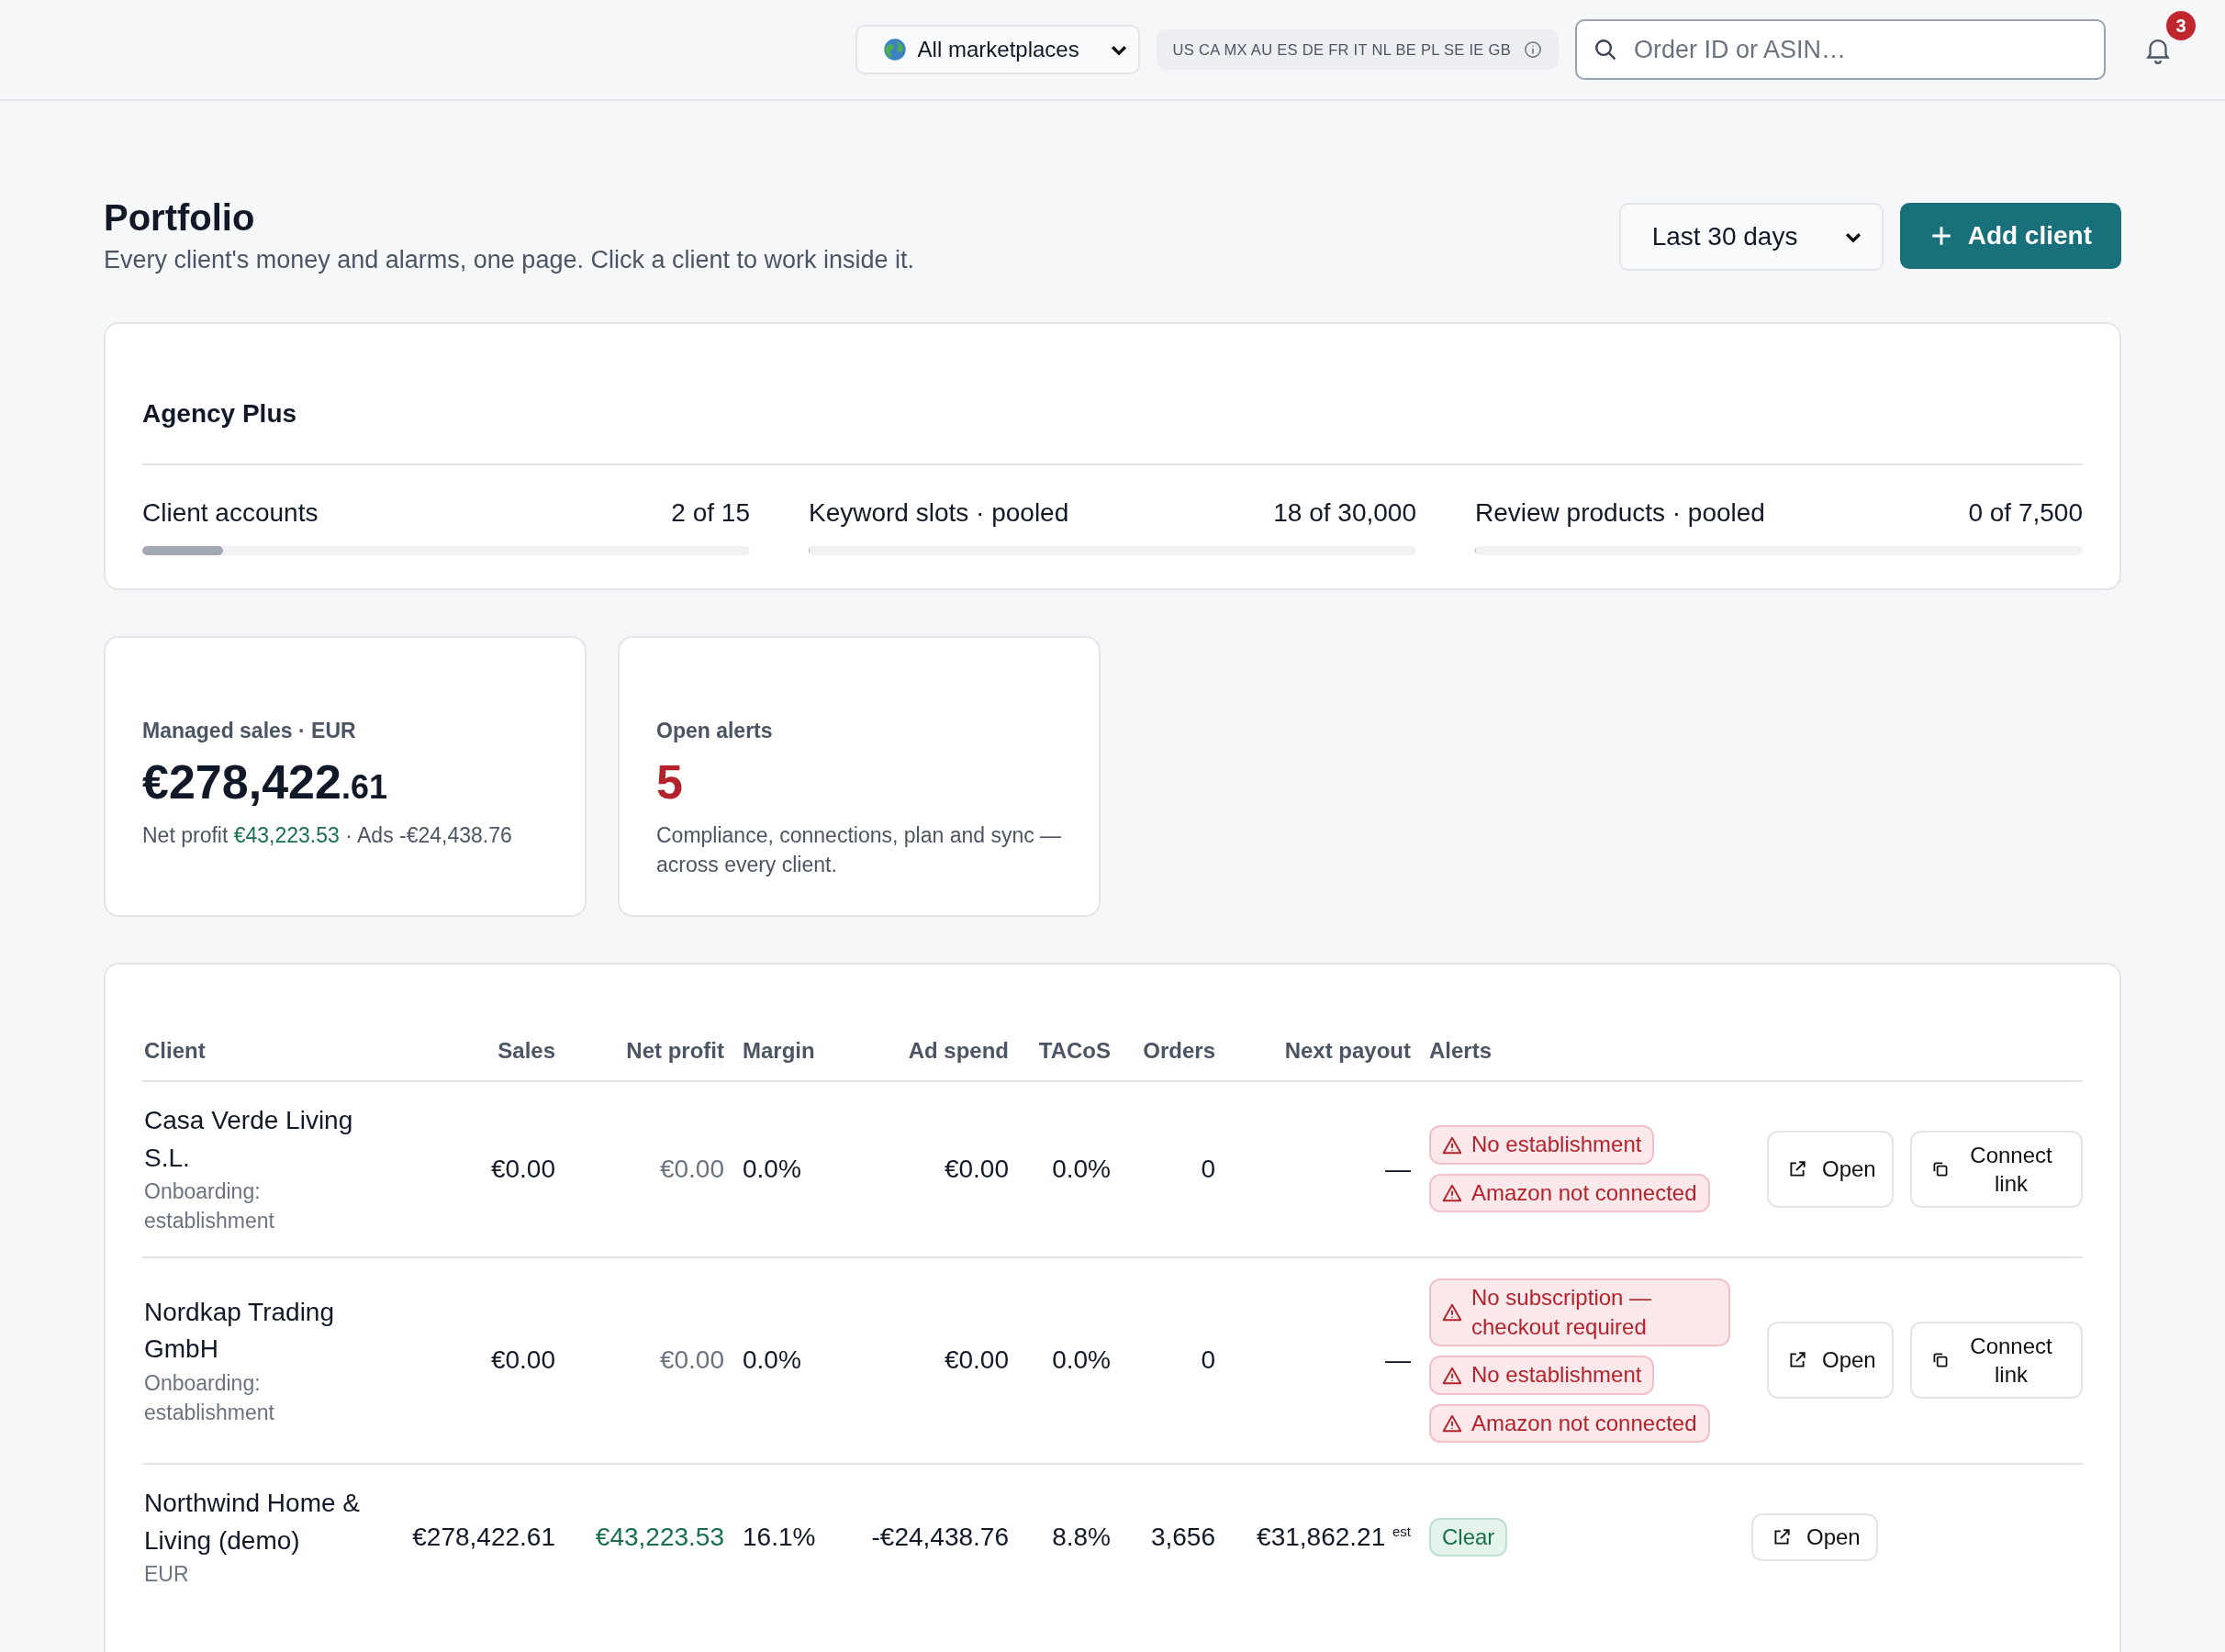 This screenshot has width=2225, height=1652. What do you see at coordinates (1112, 432) in the screenshot?
I see `plan-name: Agency Plus` at bounding box center [1112, 432].